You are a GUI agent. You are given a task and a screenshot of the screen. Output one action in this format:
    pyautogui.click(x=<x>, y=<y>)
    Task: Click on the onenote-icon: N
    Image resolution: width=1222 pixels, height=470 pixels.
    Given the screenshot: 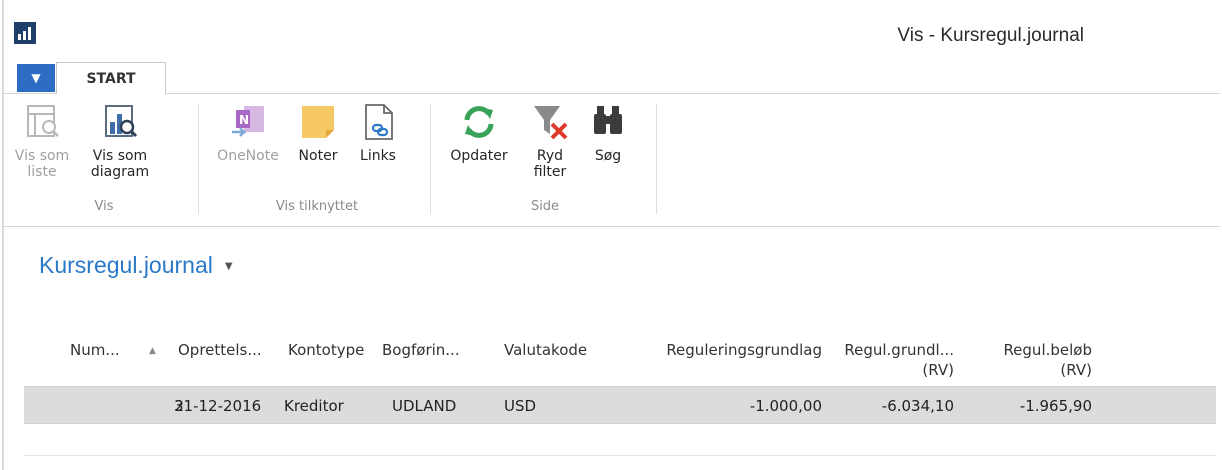 What is the action you would take?
    pyautogui.click(x=248, y=121)
    